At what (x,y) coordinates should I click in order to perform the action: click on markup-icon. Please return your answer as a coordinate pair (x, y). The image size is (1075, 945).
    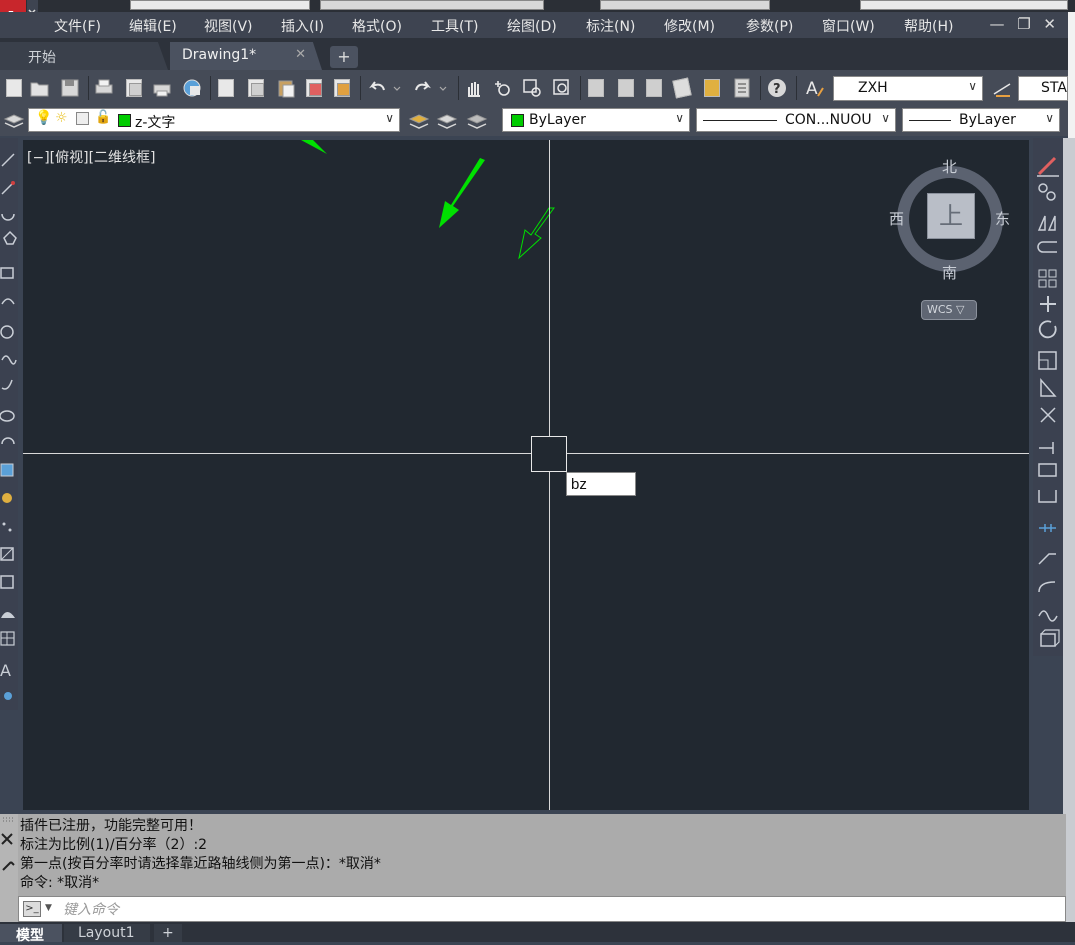
    Looking at the image, I should click on (712, 88).